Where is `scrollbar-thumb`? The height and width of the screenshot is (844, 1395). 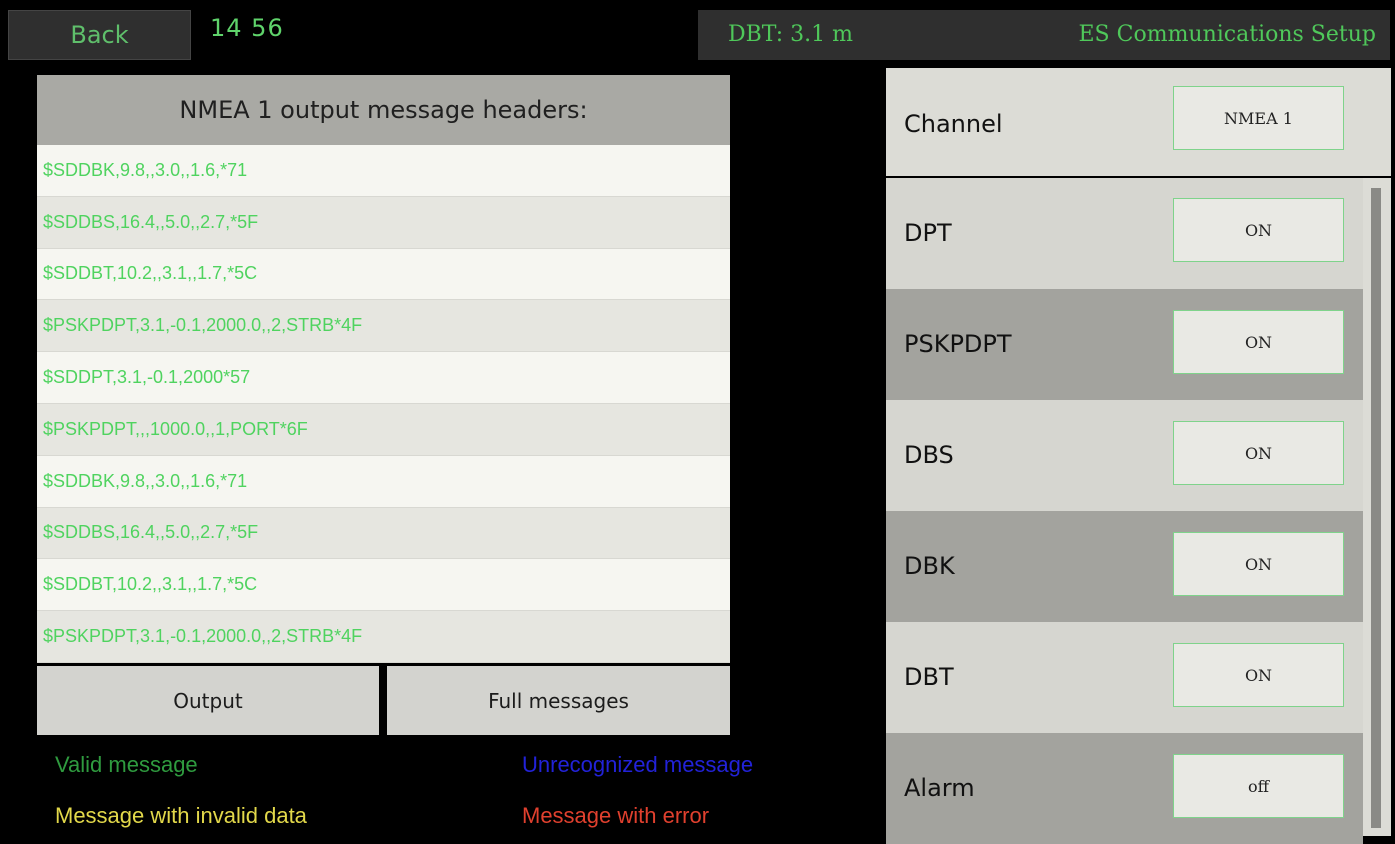 scrollbar-thumb is located at coordinates (1376, 508).